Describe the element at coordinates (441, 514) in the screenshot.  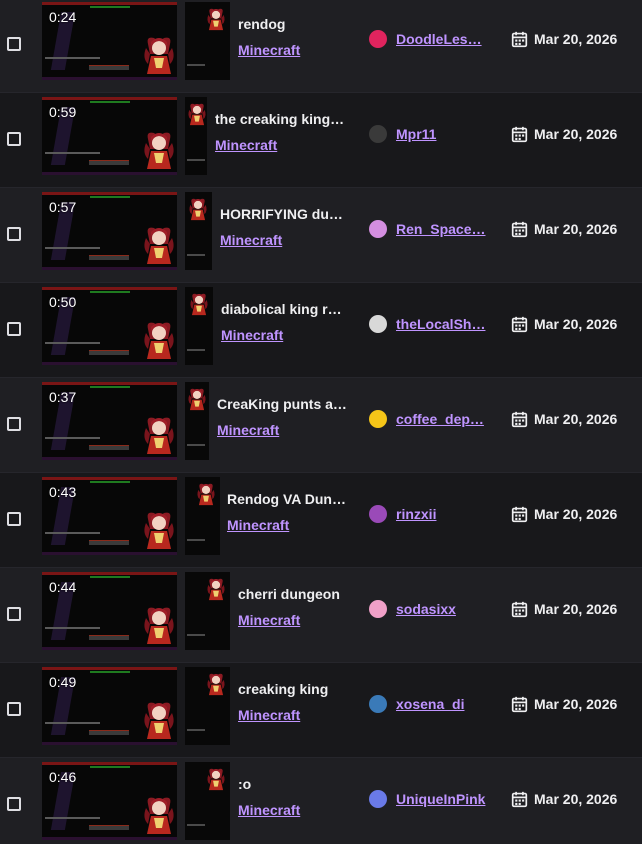
I see `creator-link: rinzxii` at that location.